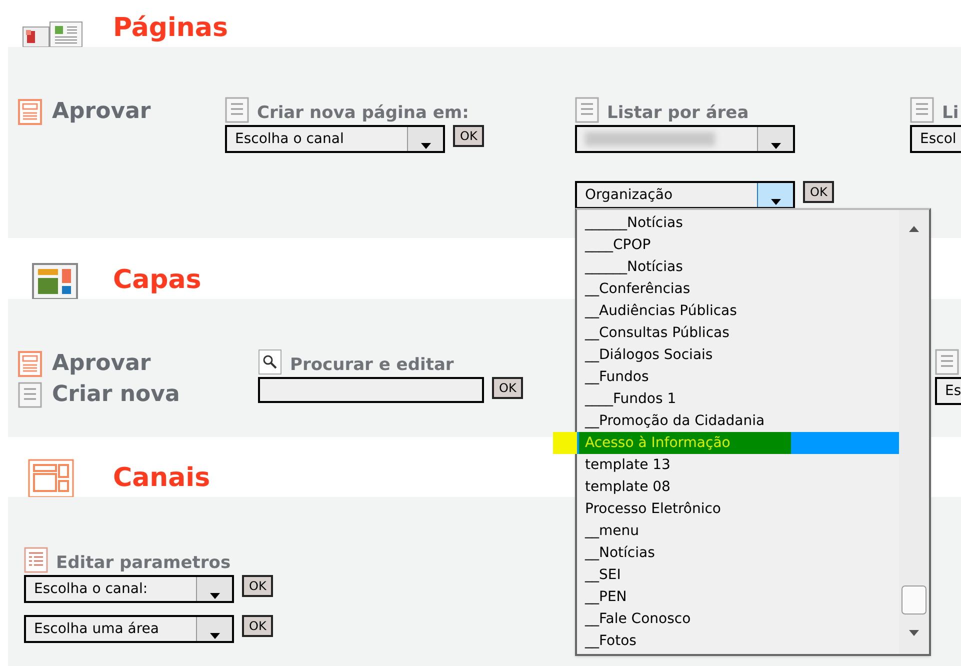 This screenshot has width=961, height=666. Describe the element at coordinates (741, 641) in the screenshot. I see `list-option: __Fotos` at that location.